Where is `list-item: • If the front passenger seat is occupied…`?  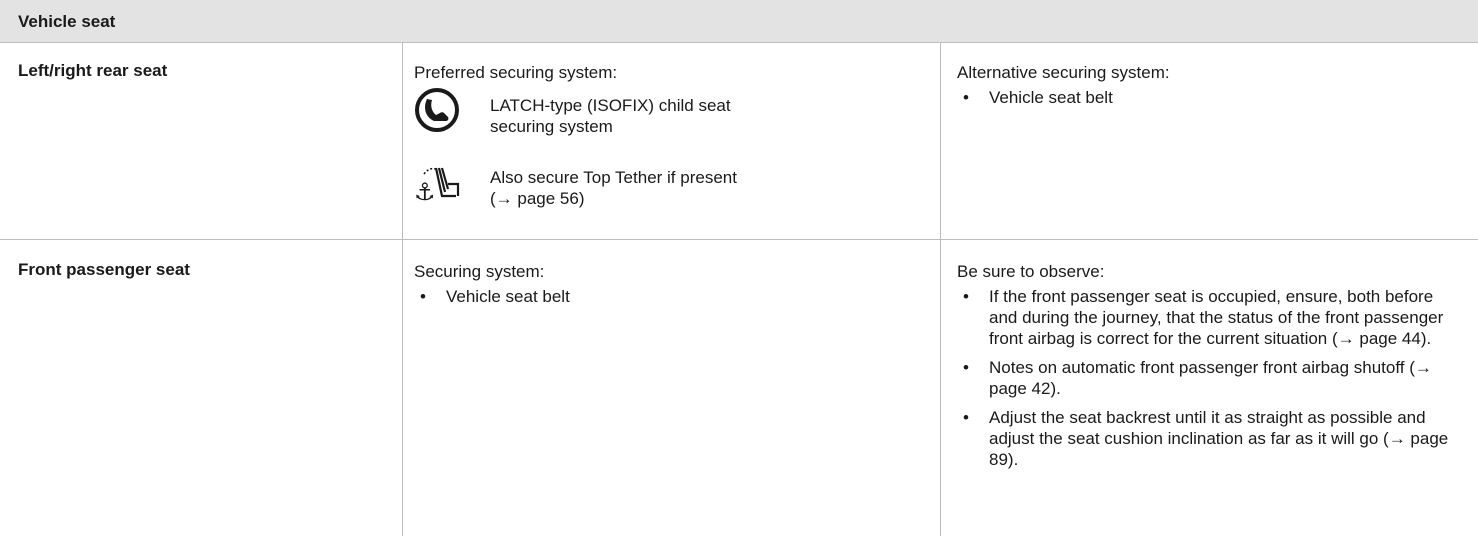 list-item: • If the front passenger seat is occupied… is located at coordinates (1203, 317).